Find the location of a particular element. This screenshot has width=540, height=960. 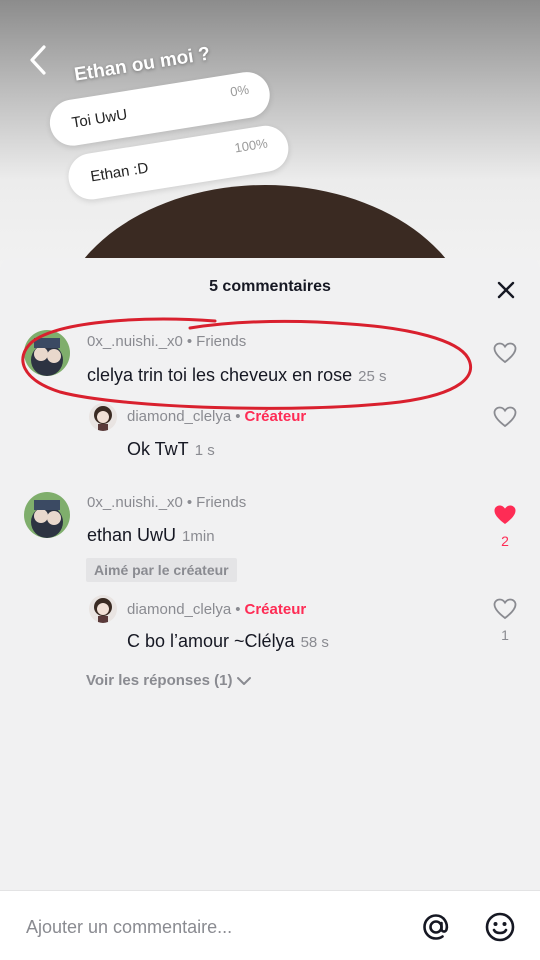

emoji-button is located at coordinates (500, 927).